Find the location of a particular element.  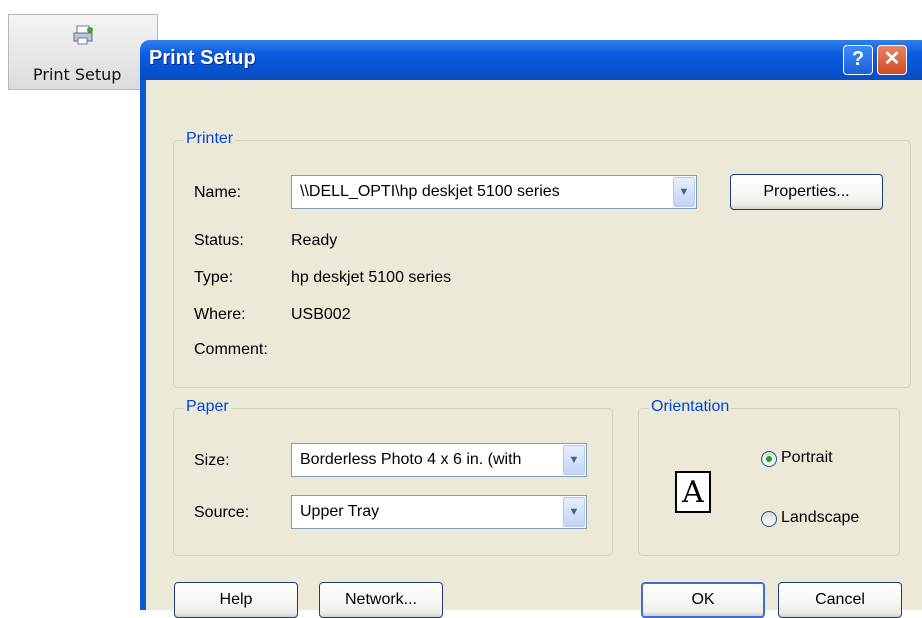

printer-type-value: hp deskjet 5100 series is located at coordinates (371, 277).